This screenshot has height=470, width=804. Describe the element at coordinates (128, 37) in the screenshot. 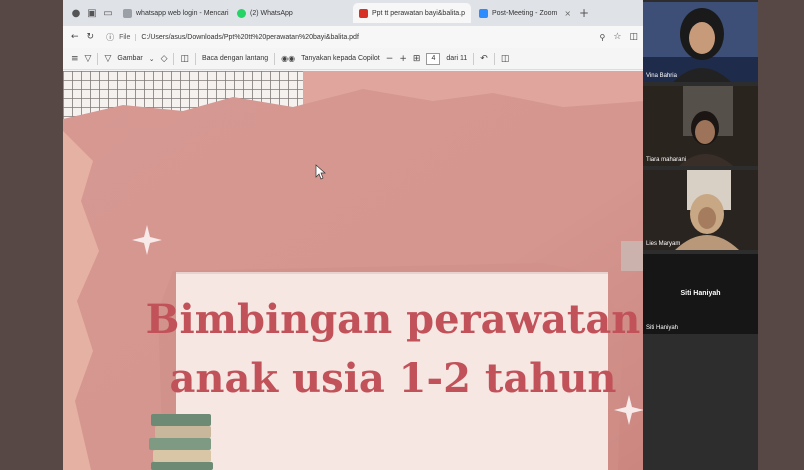

I see `address-scheme-label: File` at that location.